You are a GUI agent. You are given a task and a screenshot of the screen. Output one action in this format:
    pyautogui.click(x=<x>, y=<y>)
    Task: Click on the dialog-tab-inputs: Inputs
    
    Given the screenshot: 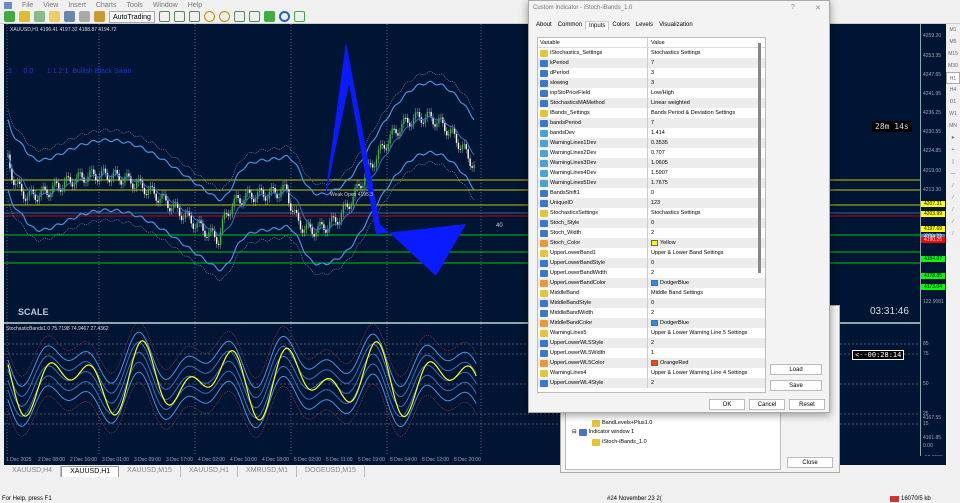 What is the action you would take?
    pyautogui.click(x=597, y=25)
    